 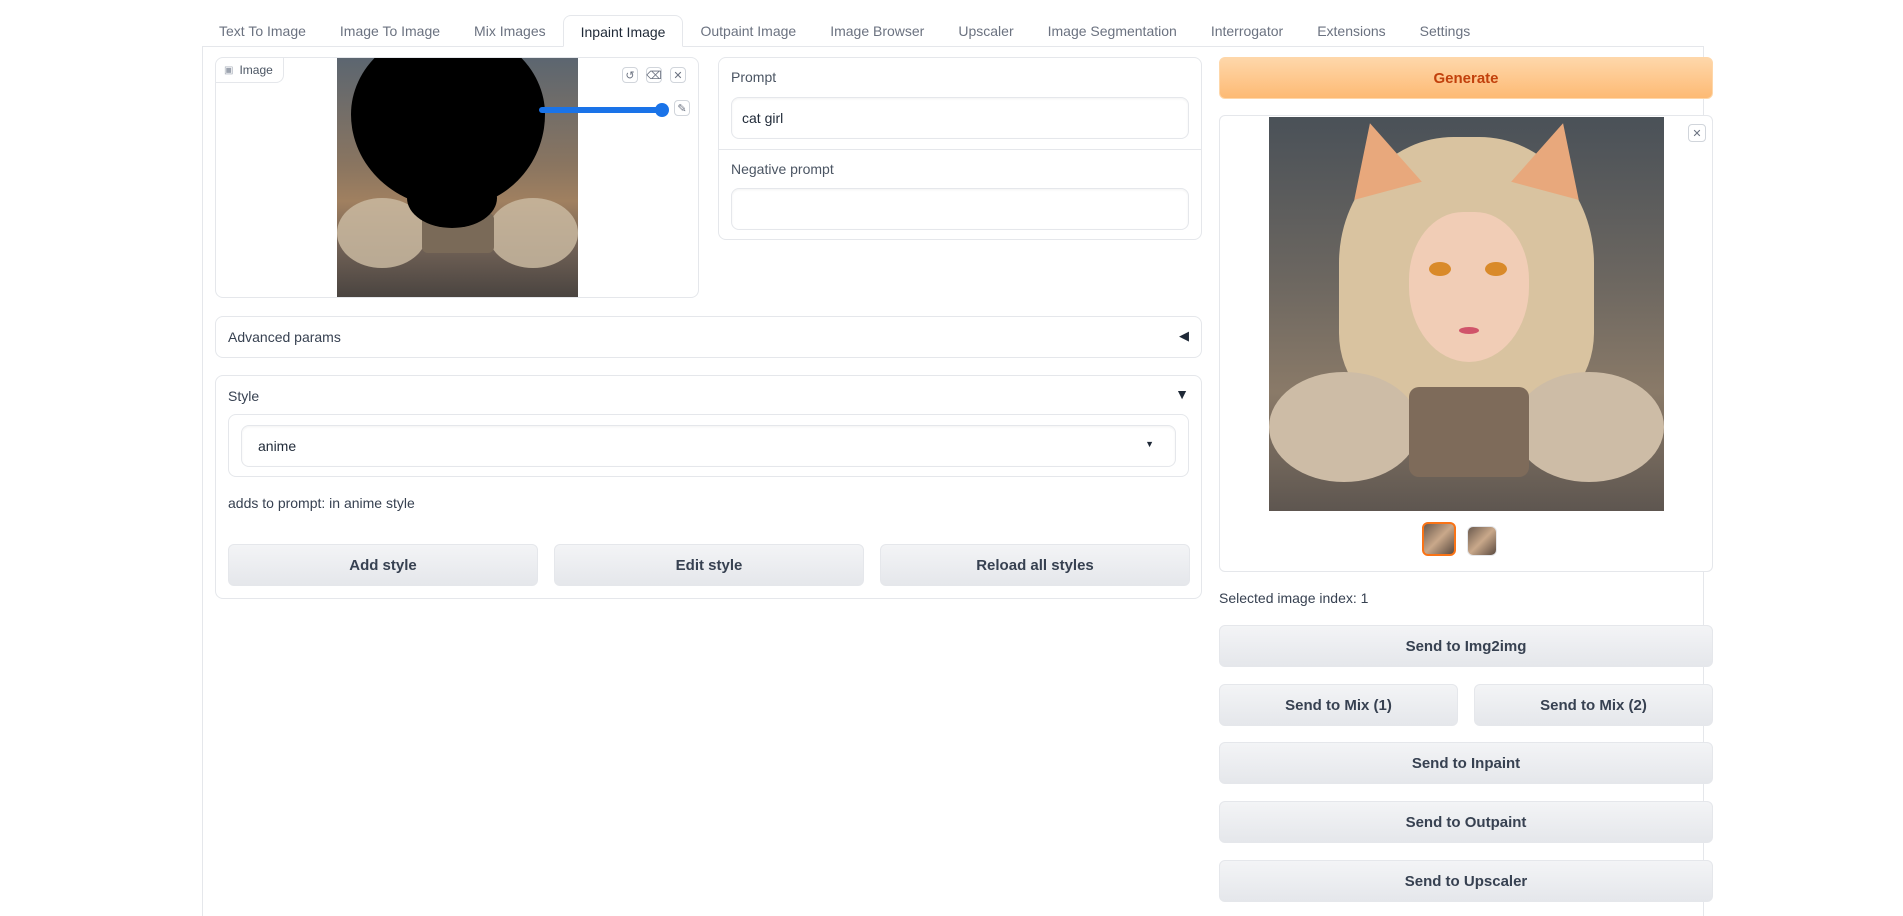 I want to click on fur-left, so click(x=1344, y=427).